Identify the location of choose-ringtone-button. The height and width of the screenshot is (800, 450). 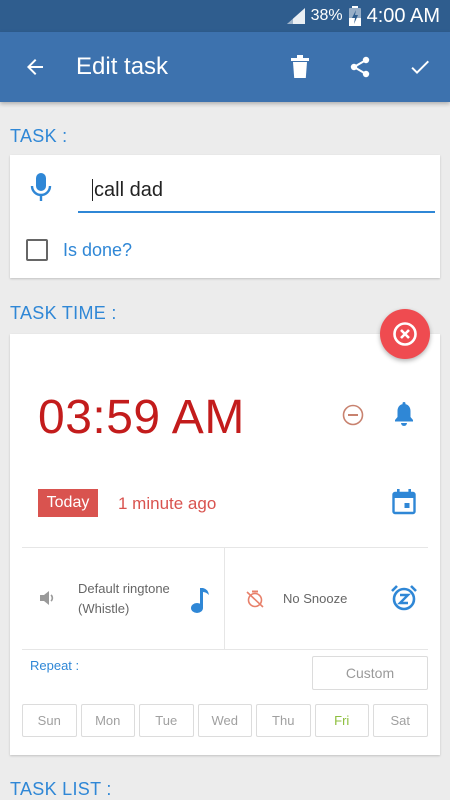
(200, 602).